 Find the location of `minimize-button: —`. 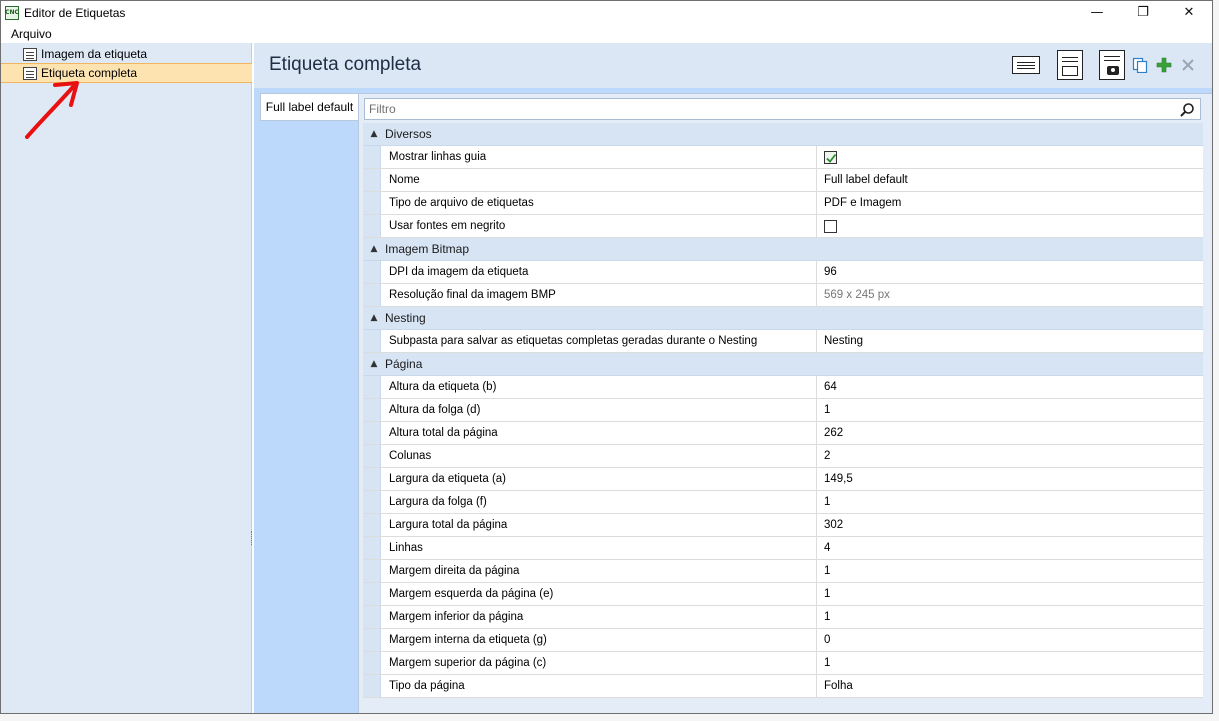

minimize-button: — is located at coordinates (1097, 12).